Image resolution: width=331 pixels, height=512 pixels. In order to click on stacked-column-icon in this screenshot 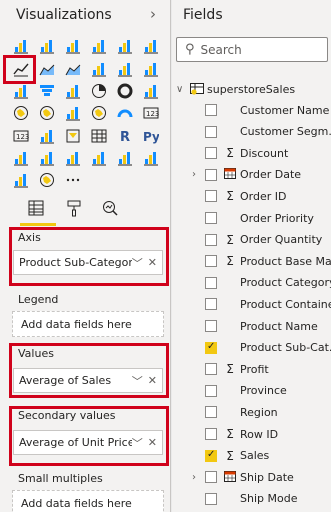, I will do `click(47, 46)`.